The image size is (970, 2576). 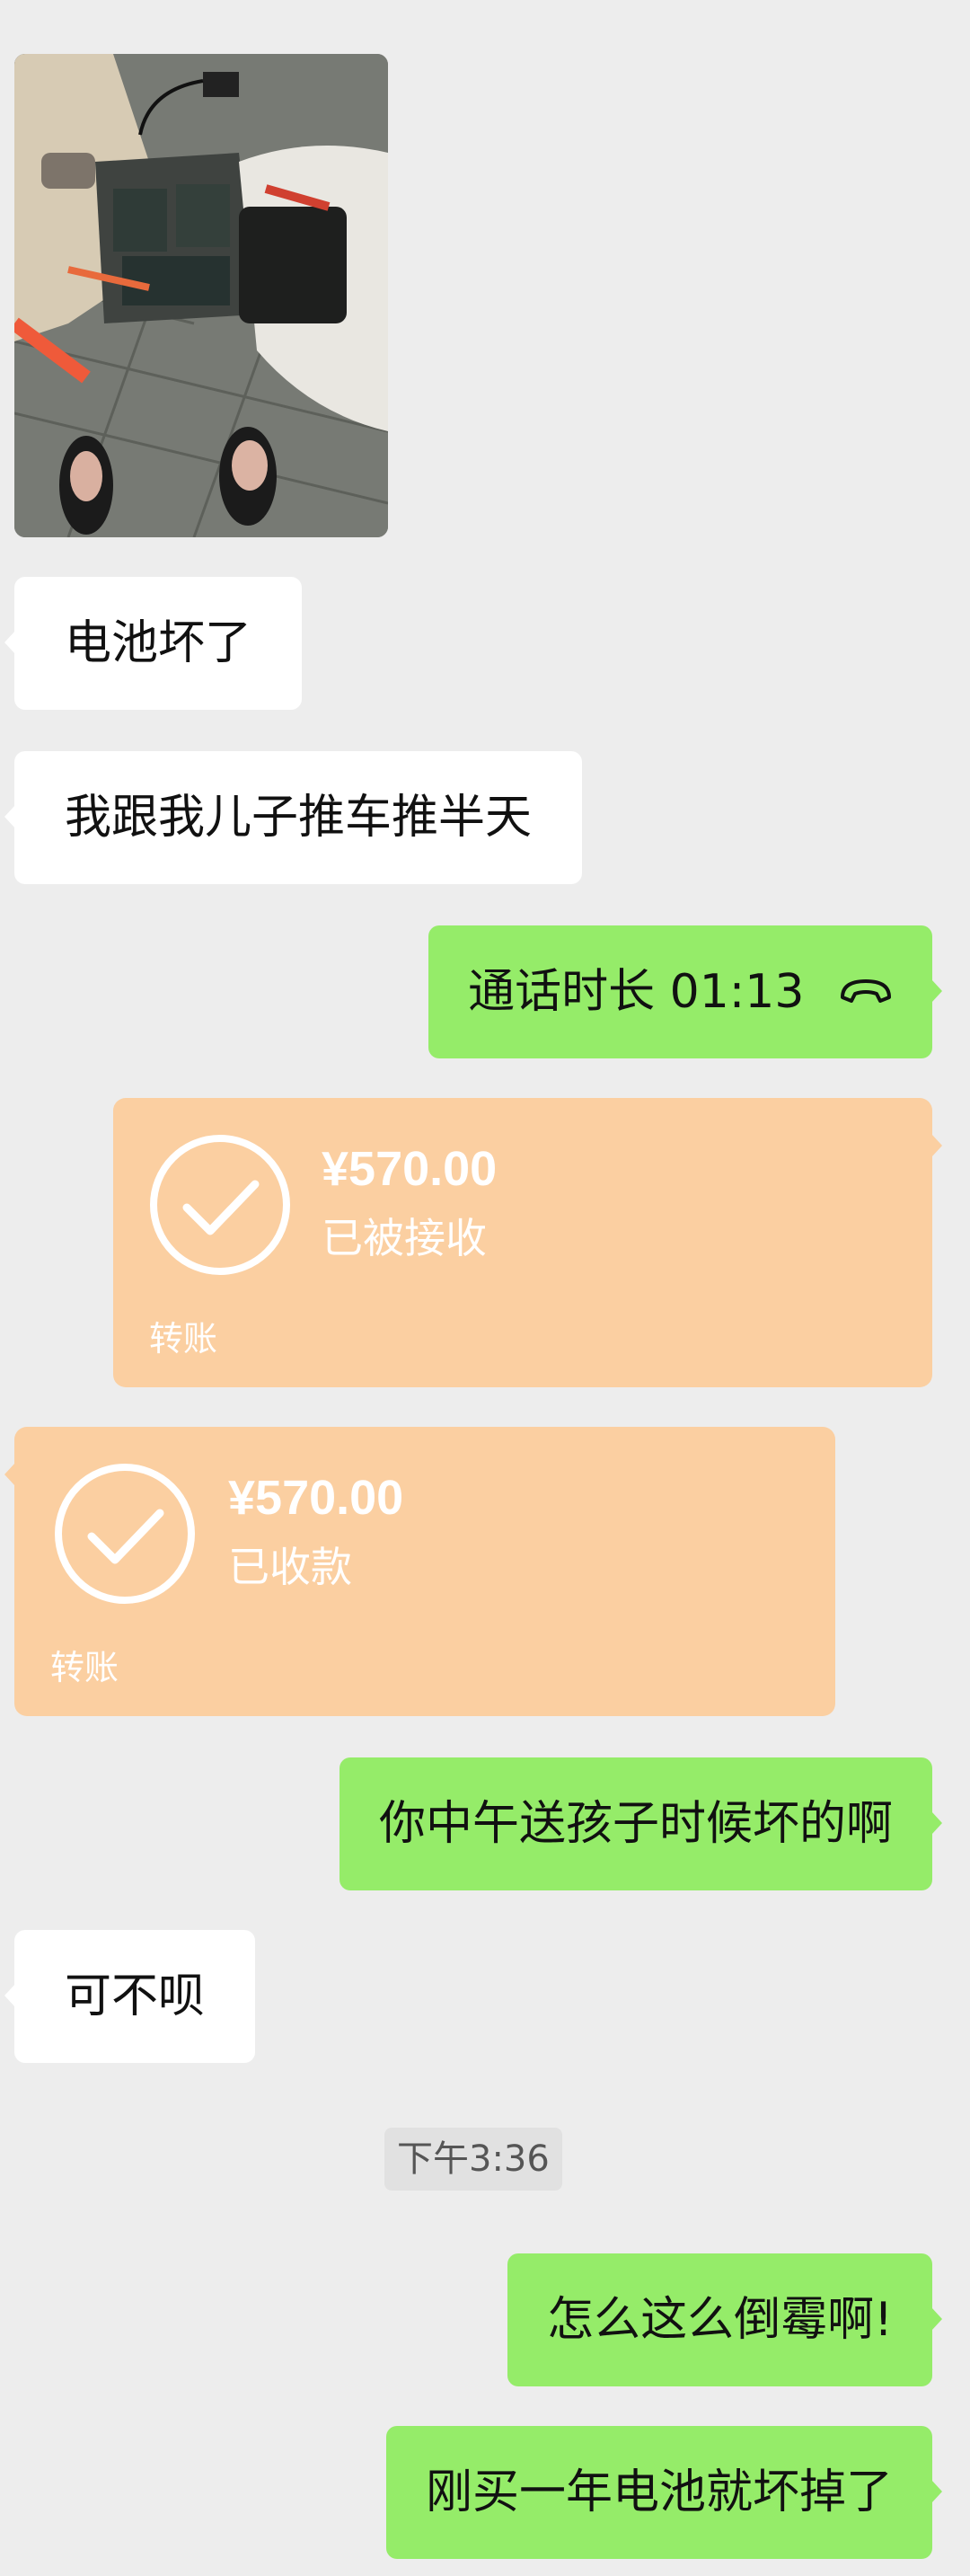 I want to click on incoming-message-bubble: 我跟我儿子推车推半天, so click(x=294, y=818).